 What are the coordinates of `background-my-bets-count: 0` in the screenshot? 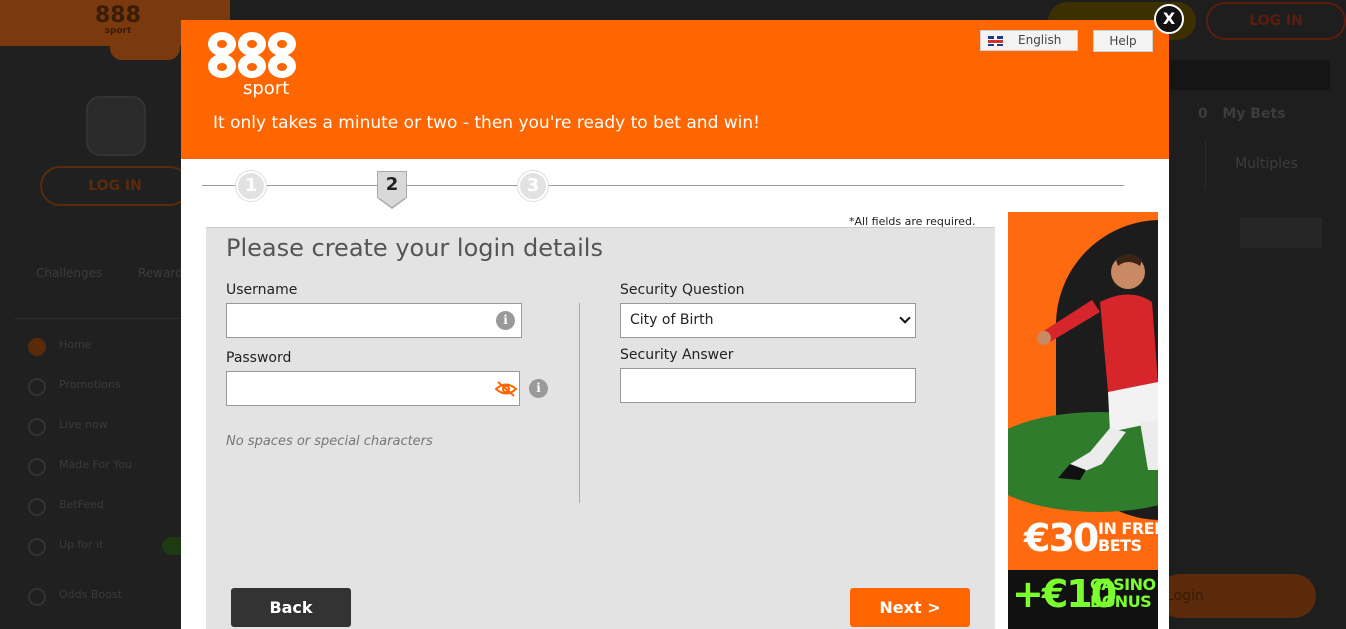 It's located at (1203, 114).